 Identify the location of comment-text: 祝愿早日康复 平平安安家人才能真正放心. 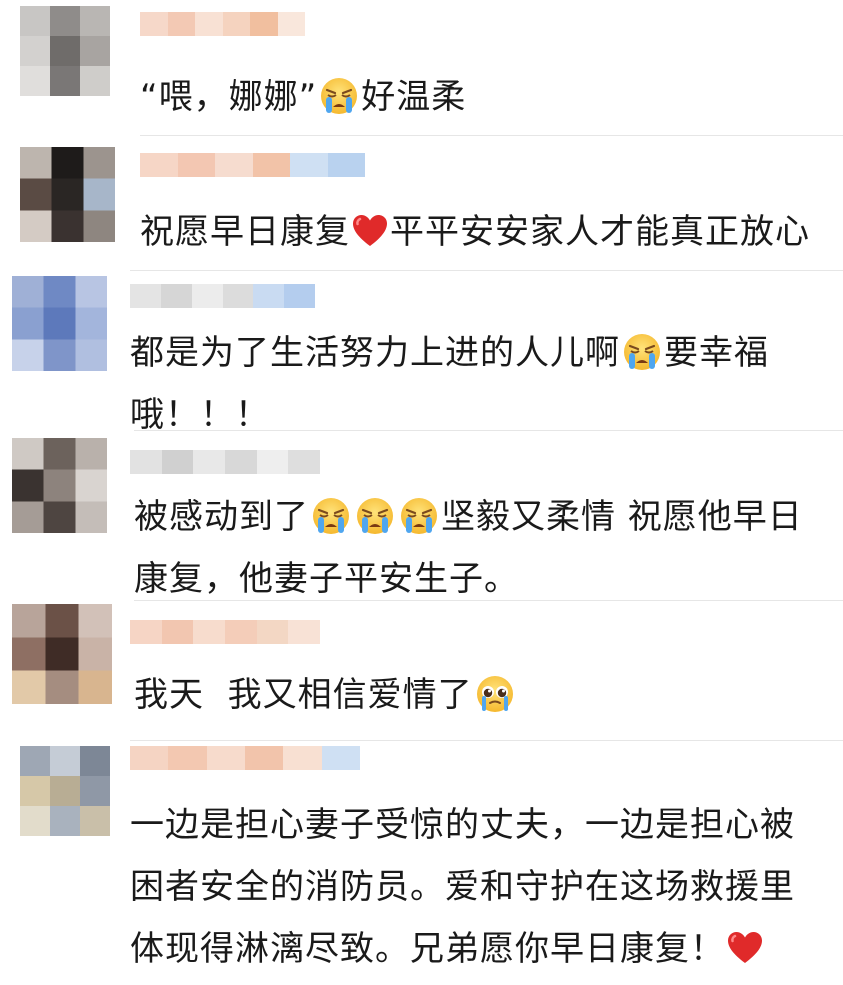
(485, 232).